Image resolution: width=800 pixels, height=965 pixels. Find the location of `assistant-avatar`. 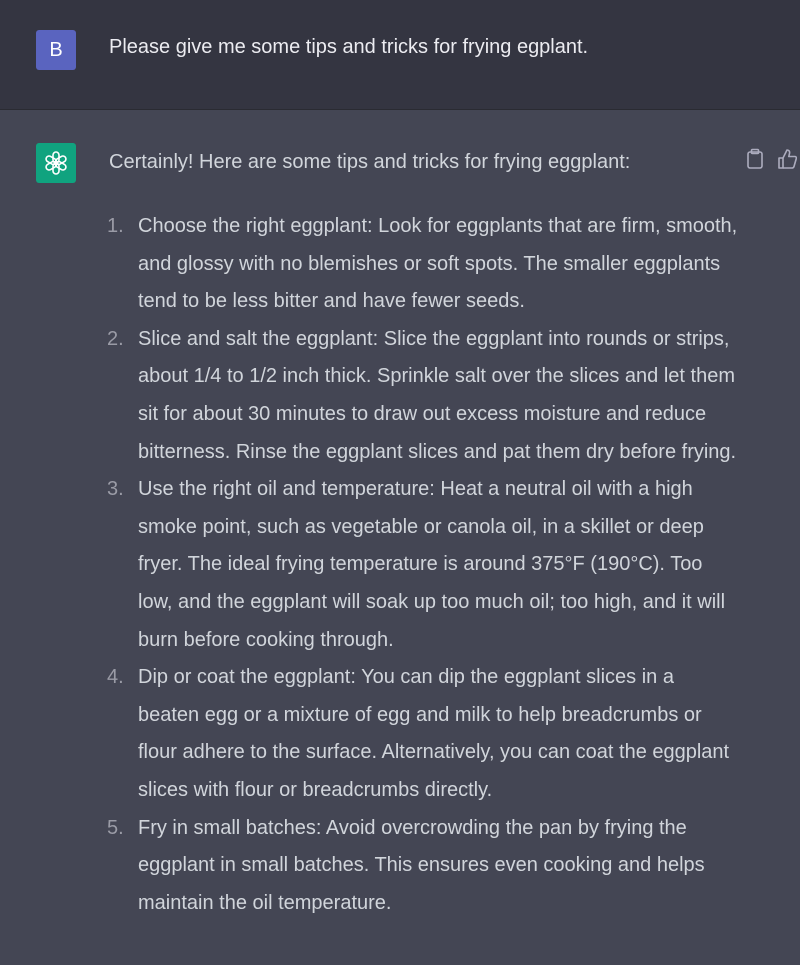

assistant-avatar is located at coordinates (56, 163).